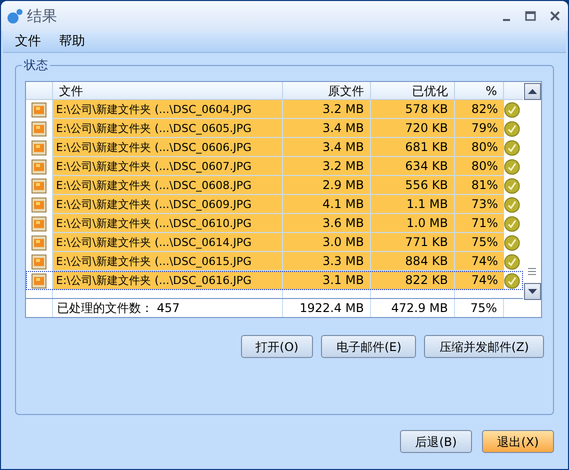  Describe the element at coordinates (484, 109) in the screenshot. I see `table-cell-text: 82%` at that location.